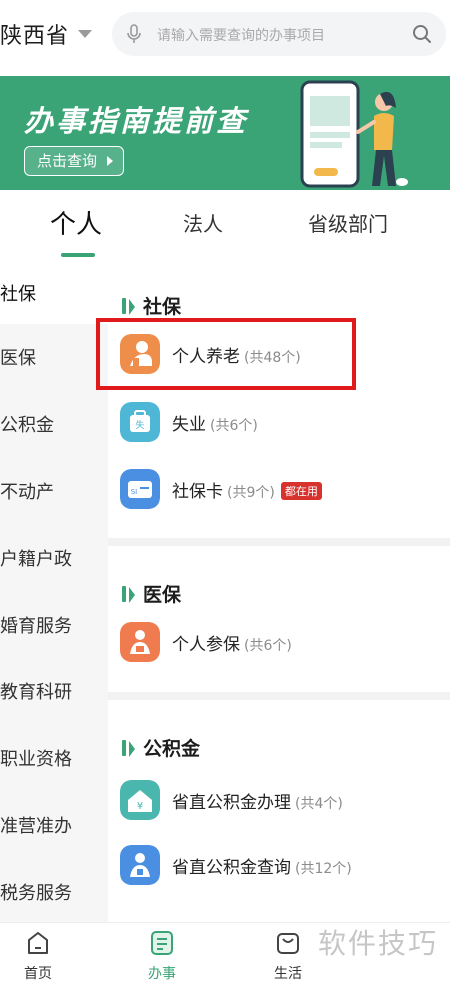  What do you see at coordinates (288, 943) in the screenshot?
I see `life-bag-icon` at bounding box center [288, 943].